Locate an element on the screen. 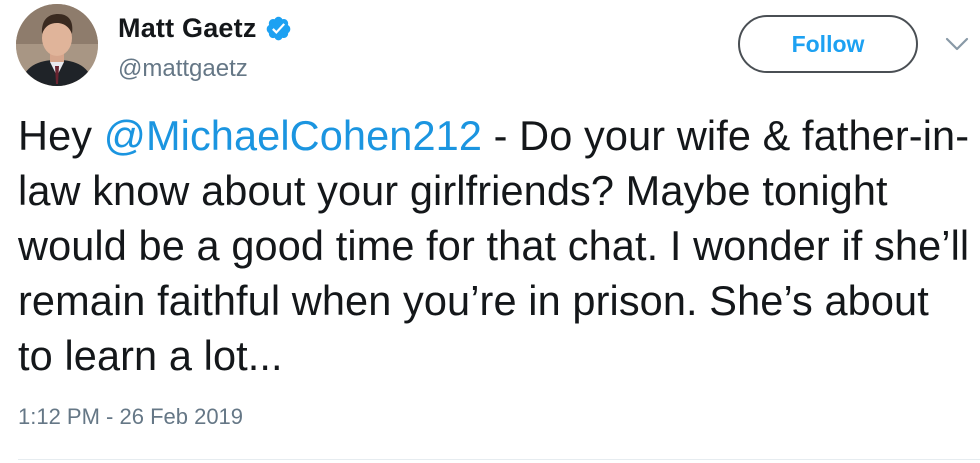 This screenshot has height=463, width=980. tweet-text-intro: Hey is located at coordinates (61, 135).